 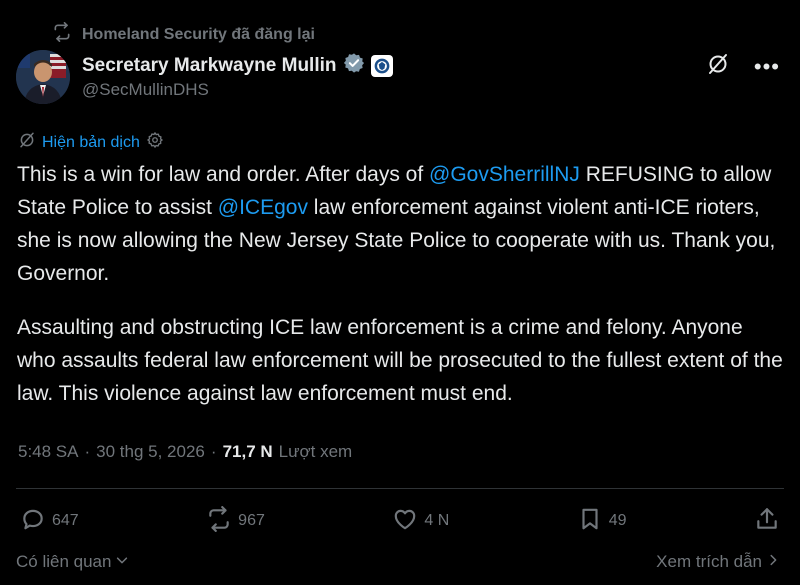 I want to click on dhs-seal-icon, so click(x=381, y=65).